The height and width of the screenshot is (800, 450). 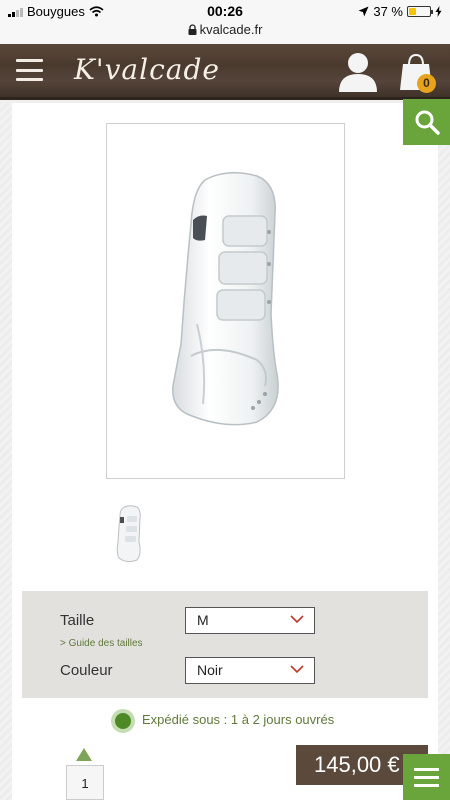 What do you see at coordinates (101, 643) in the screenshot?
I see `size-guide-link: > Guide des tailles` at bounding box center [101, 643].